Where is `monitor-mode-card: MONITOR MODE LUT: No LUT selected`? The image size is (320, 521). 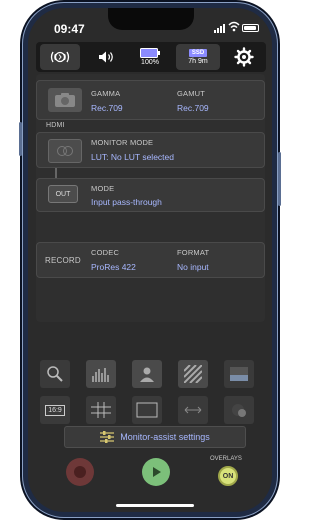 monitor-mode-card: MONITOR MODE LUT: No LUT selected is located at coordinates (150, 150).